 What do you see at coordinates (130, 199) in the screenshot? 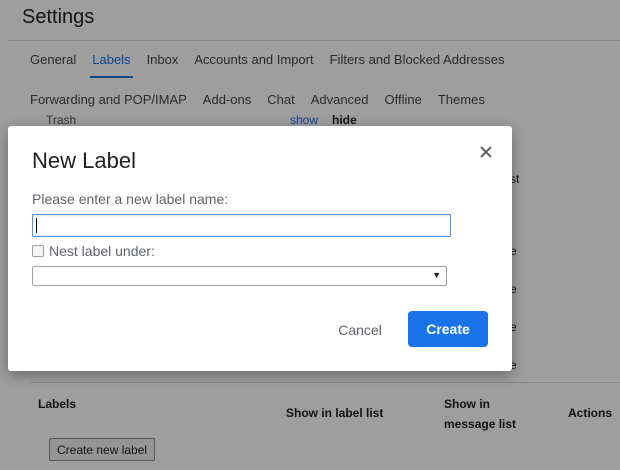
I see `label-name-prompt: Please enter a new label name:` at bounding box center [130, 199].